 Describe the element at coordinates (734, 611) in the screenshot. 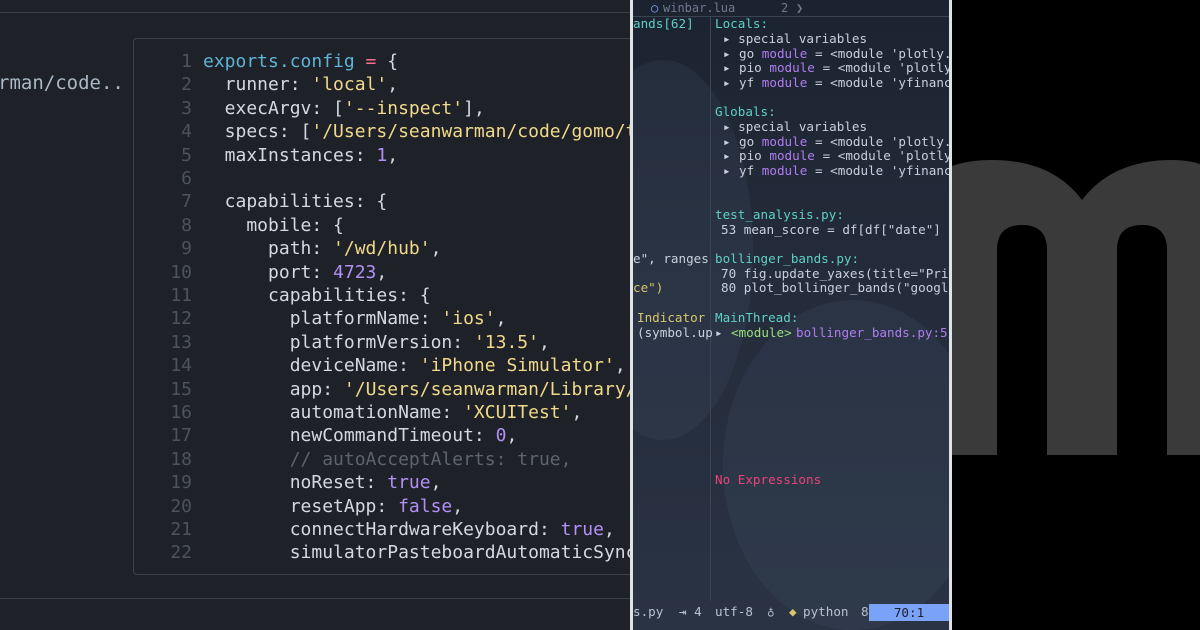

I see `status-encoding: utf-8` at that location.